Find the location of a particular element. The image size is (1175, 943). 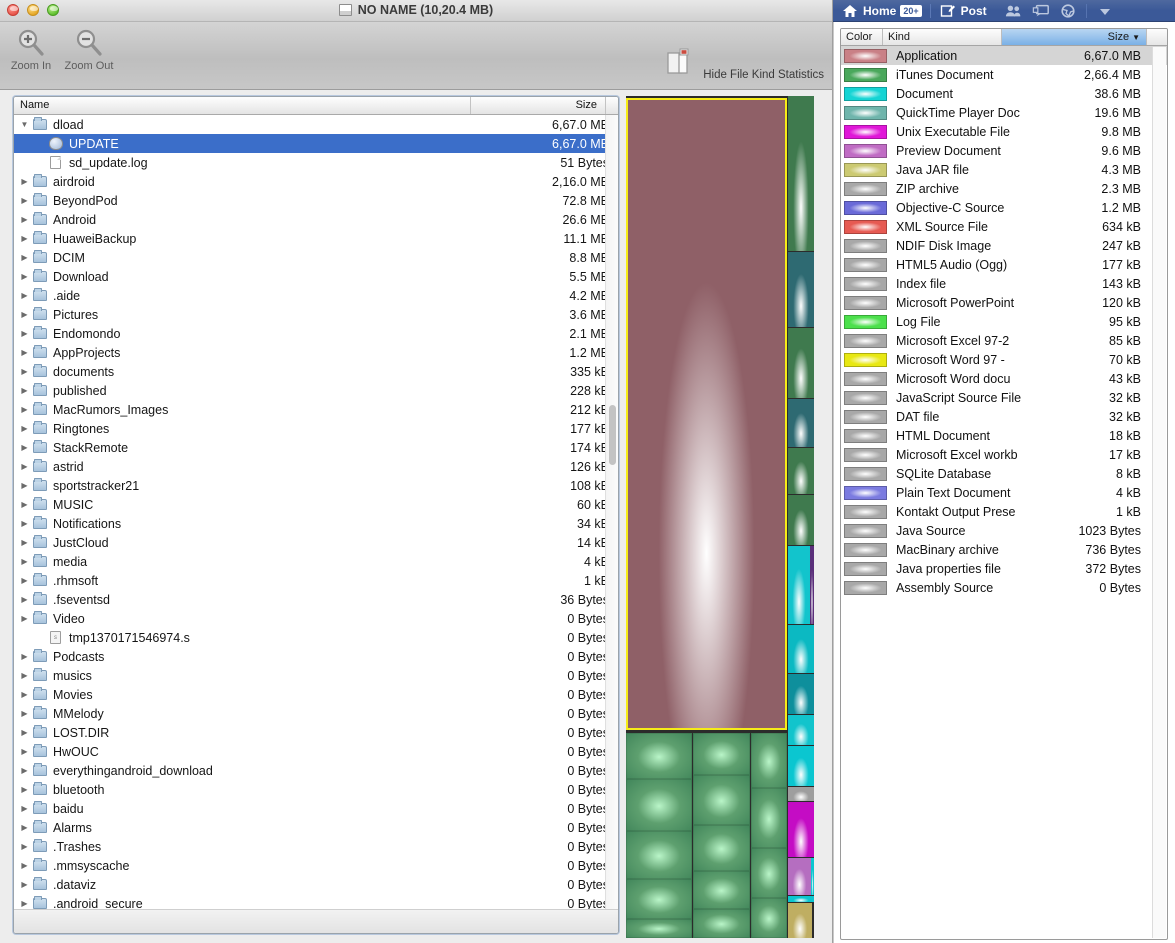

list-item: XML Source File 634 kB is located at coordinates (1004, 226).